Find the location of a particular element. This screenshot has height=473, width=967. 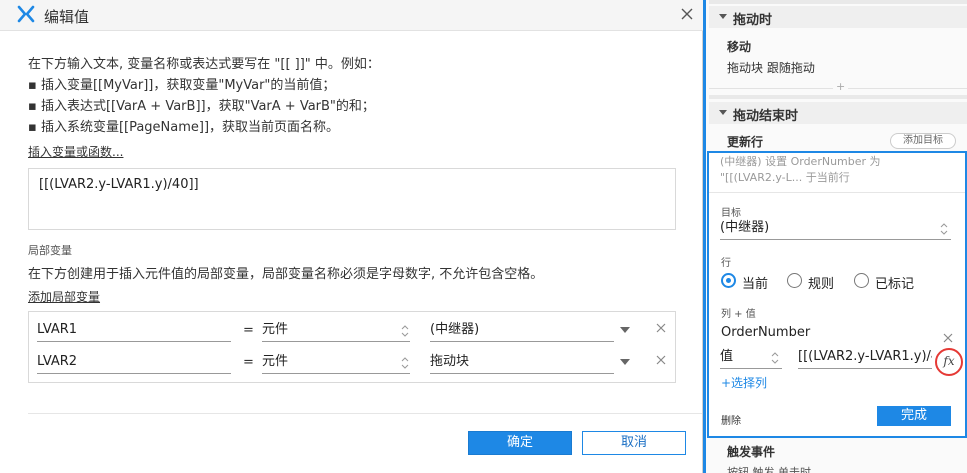

action-title-update-row: 更新行 is located at coordinates (745, 141).